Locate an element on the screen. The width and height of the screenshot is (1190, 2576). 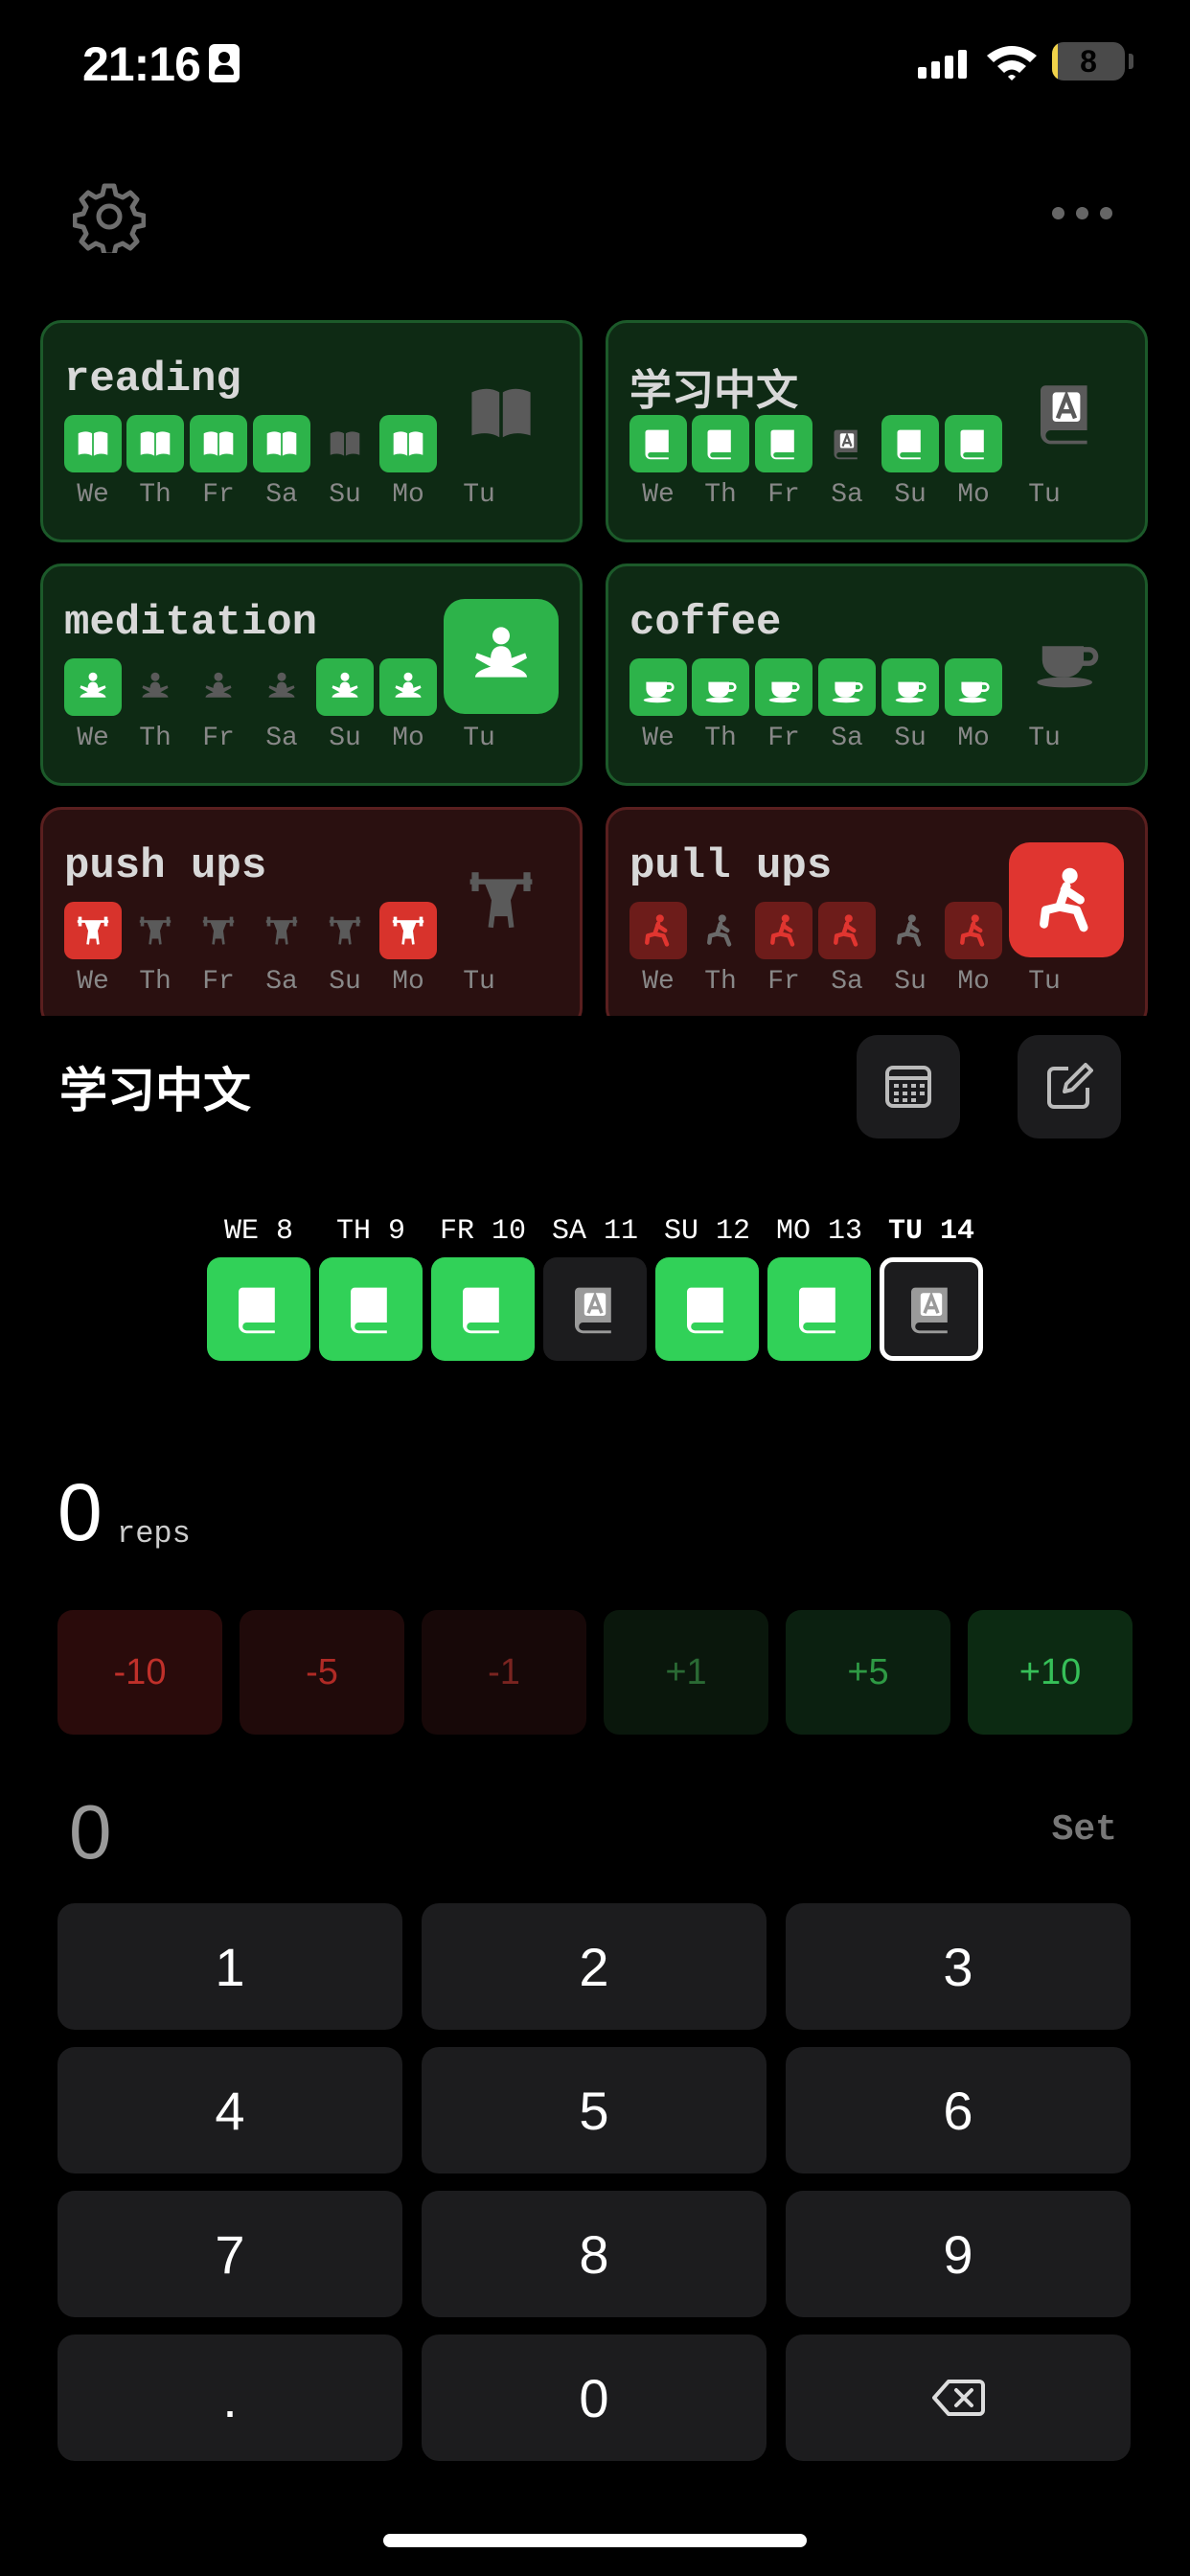
settings-gear-icon is located at coordinates (109, 216).